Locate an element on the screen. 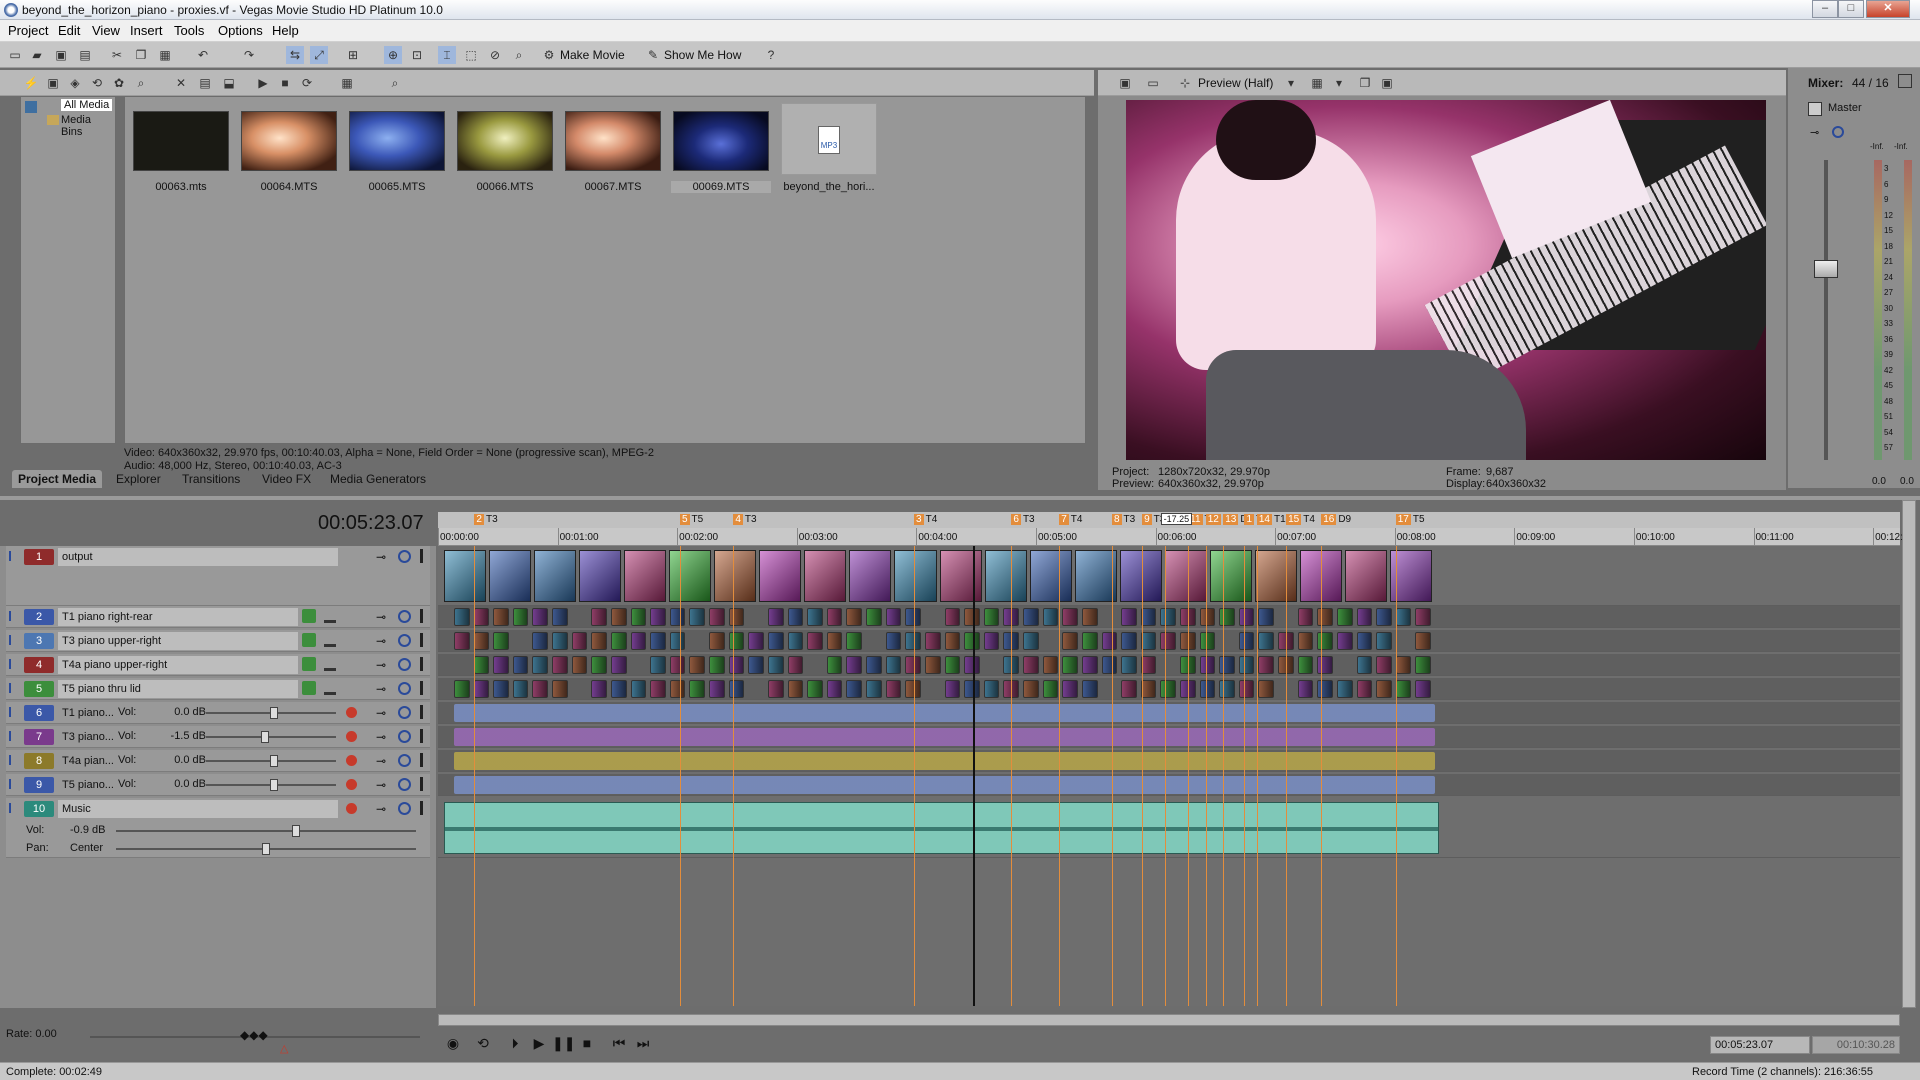  tab-project-media: Project Media is located at coordinates (57, 479).